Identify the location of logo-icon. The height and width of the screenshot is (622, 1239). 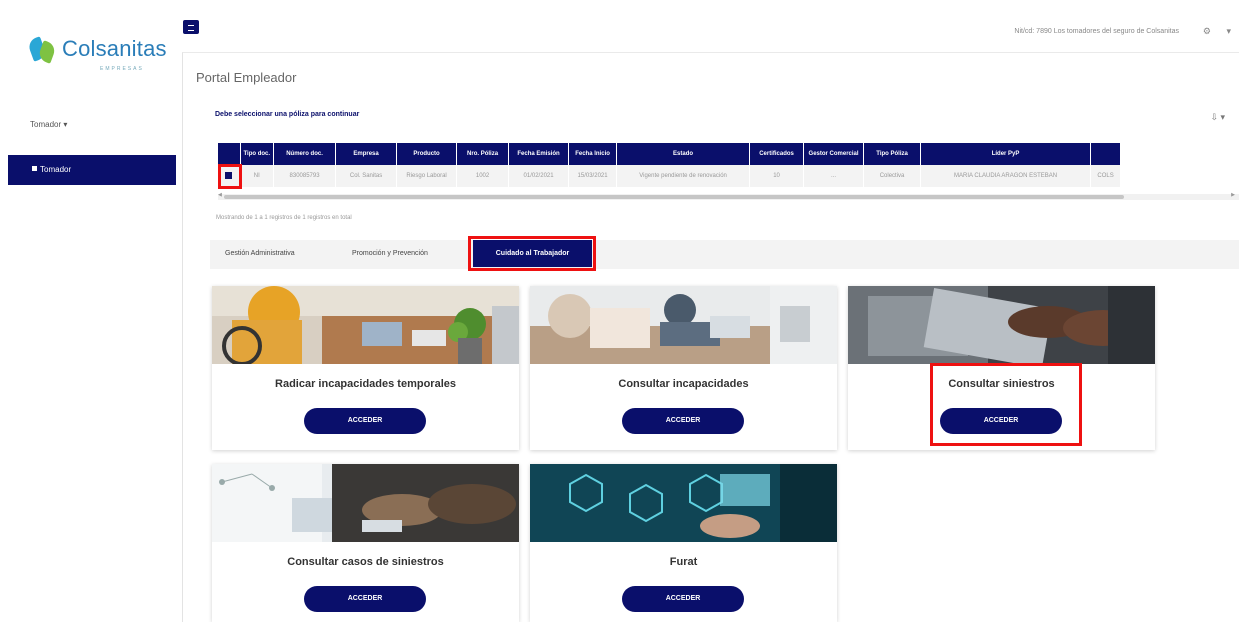
(42, 49).